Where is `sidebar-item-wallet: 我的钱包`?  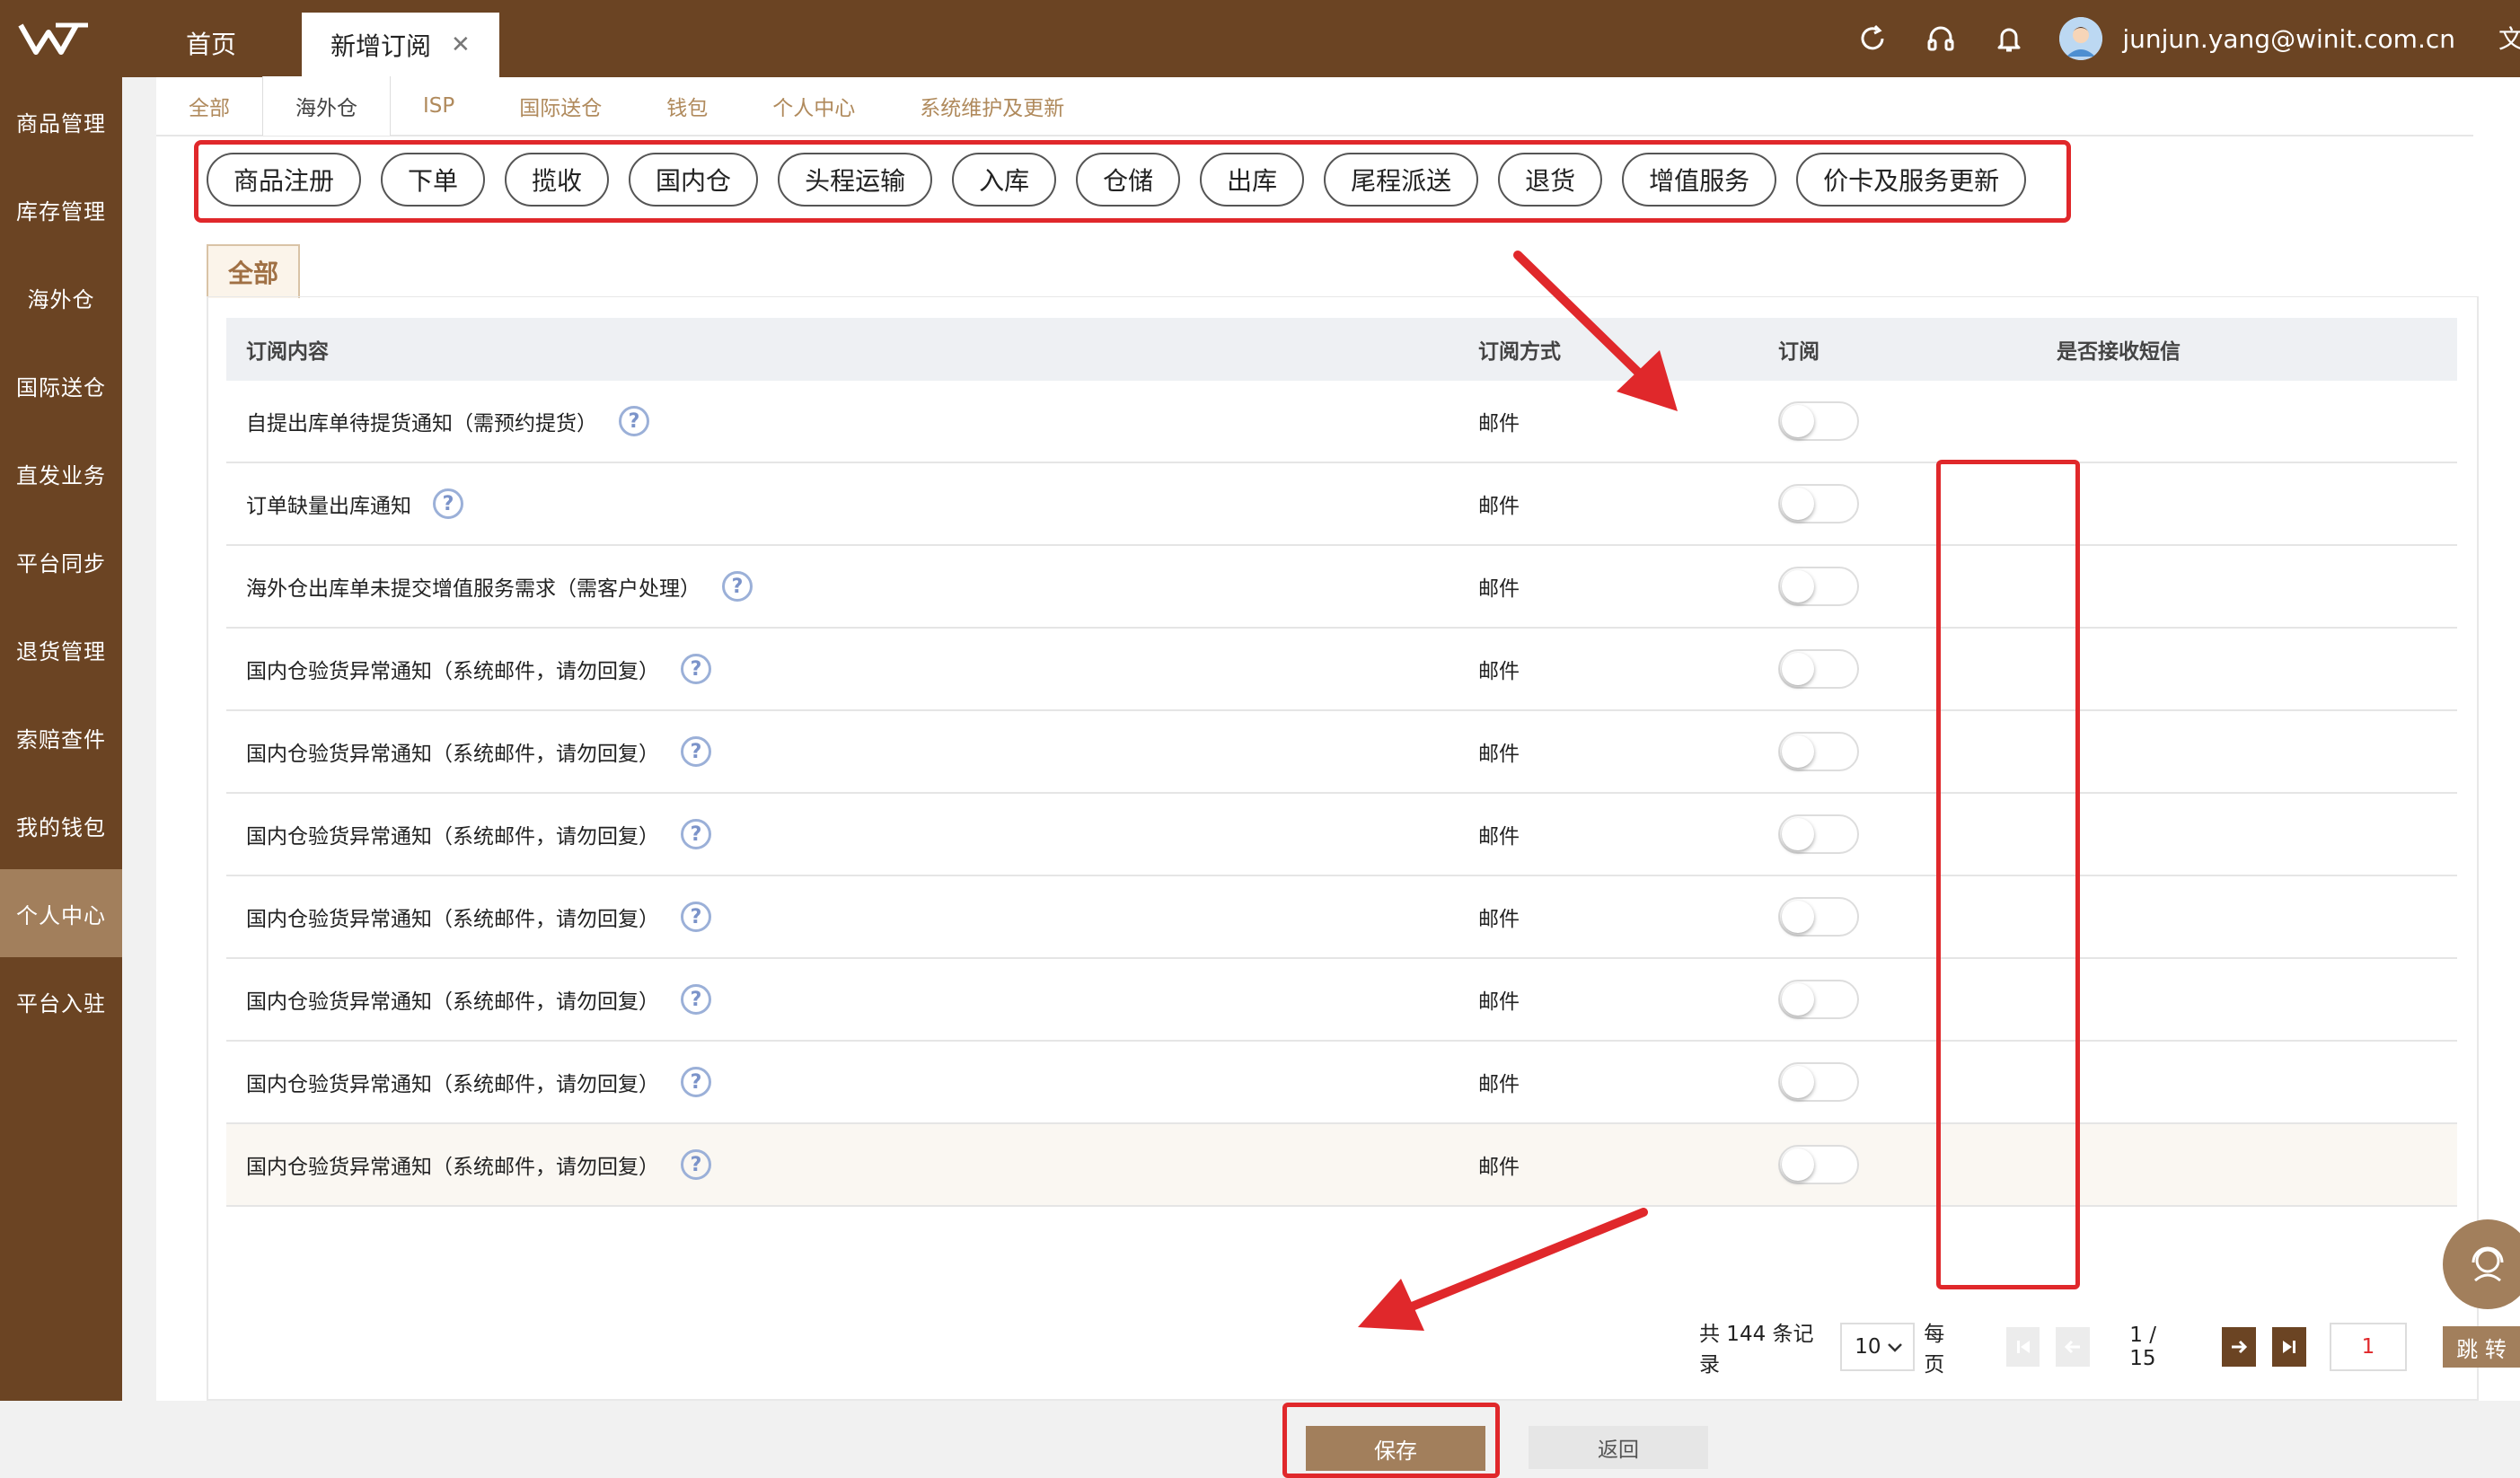
sidebar-item-wallet: 我的钱包 is located at coordinates (61, 825).